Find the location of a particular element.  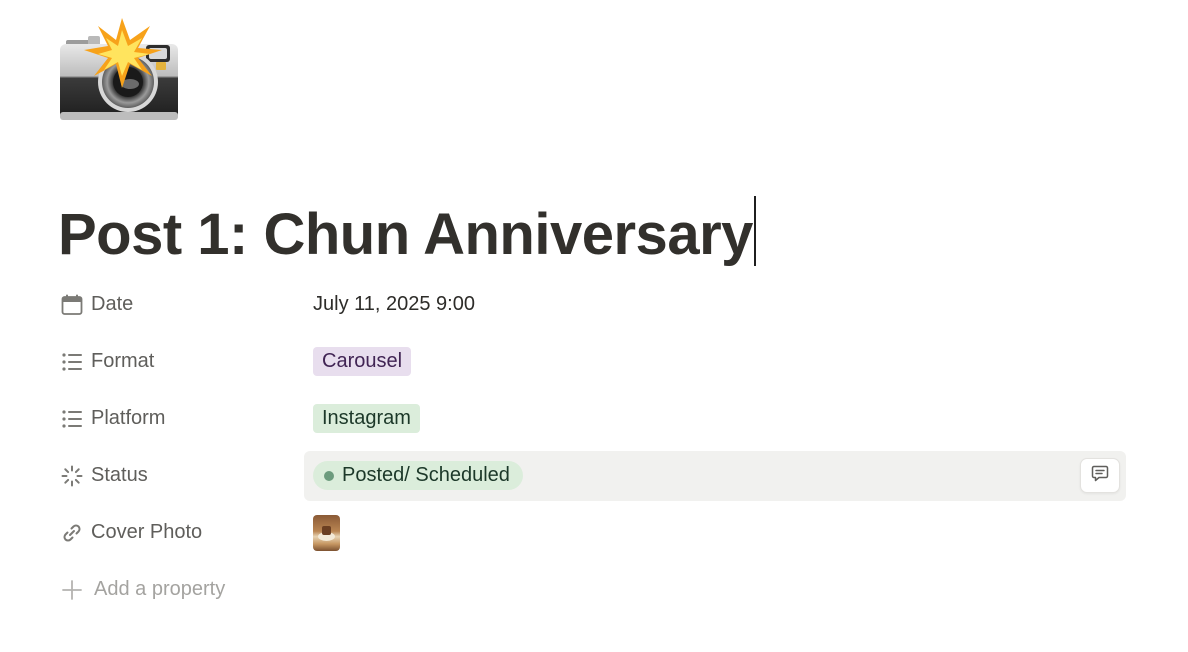

status-label: Posted/ Scheduled is located at coordinates (426, 475).